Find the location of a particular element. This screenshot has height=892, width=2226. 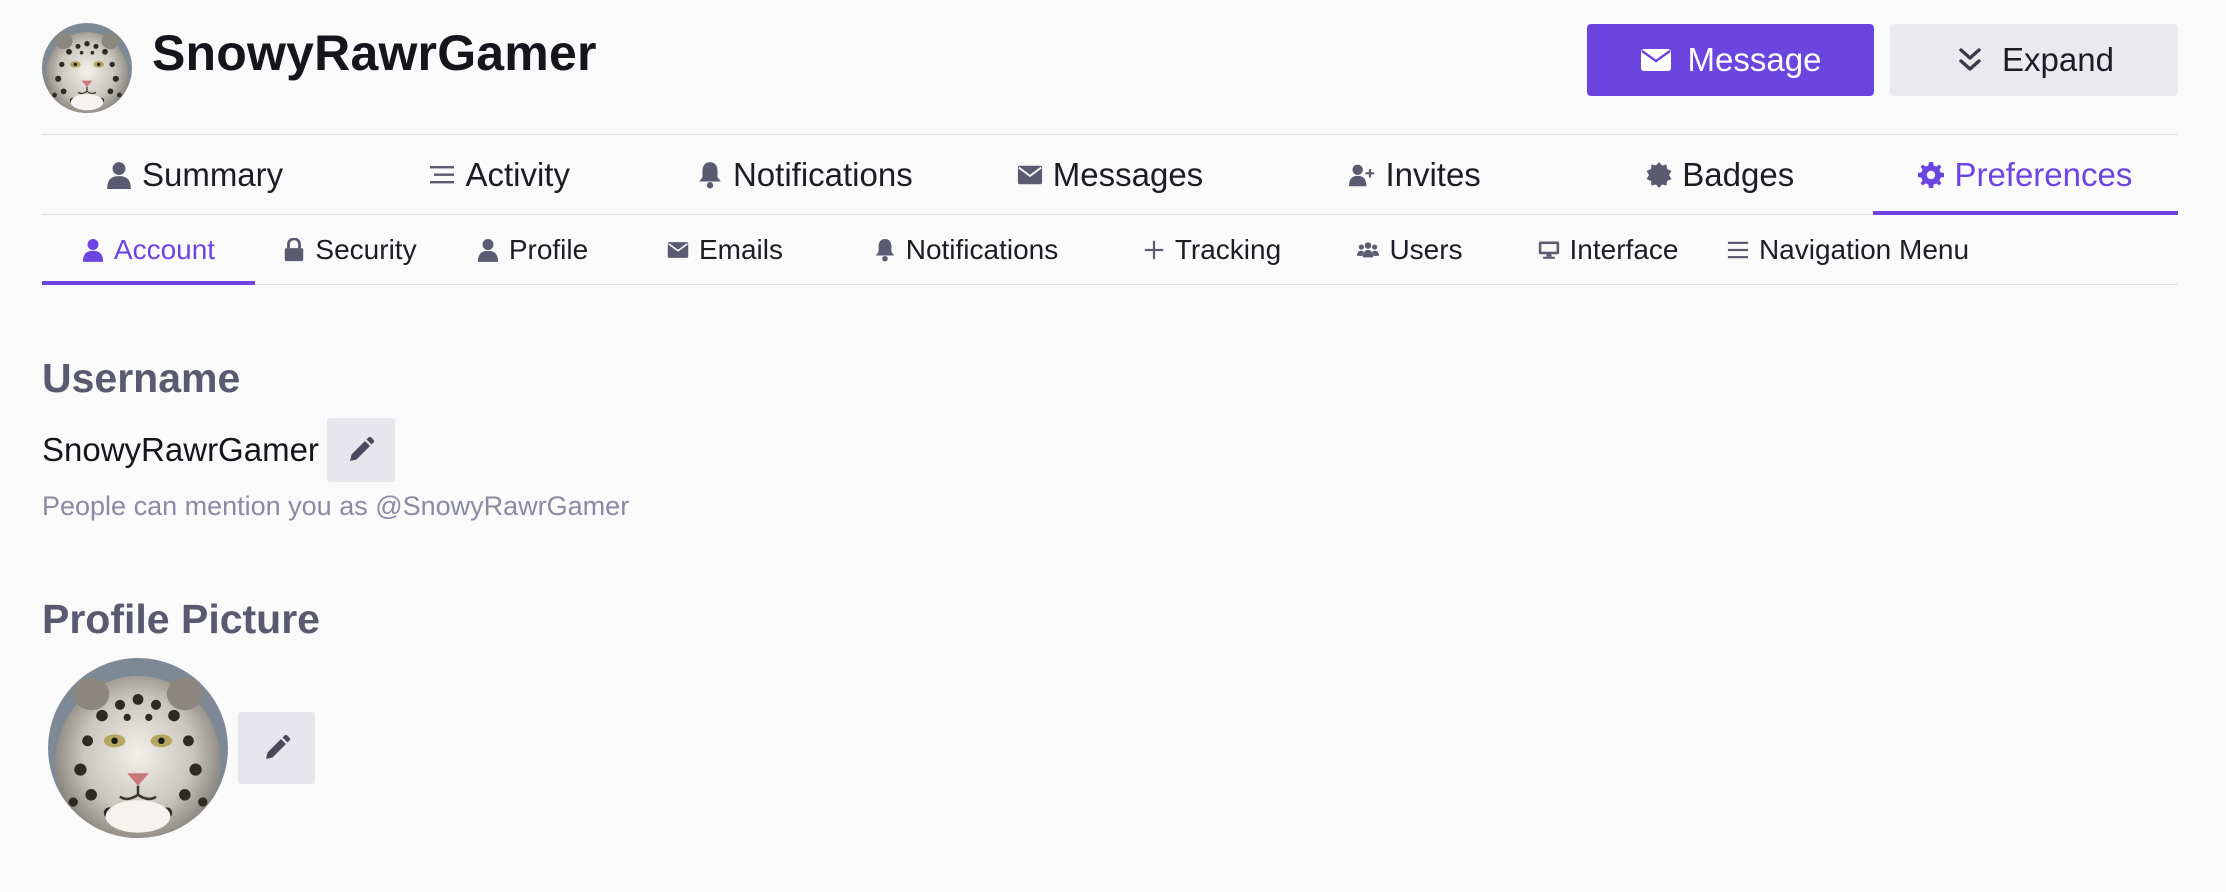

subtab-label: Tracking is located at coordinates (1228, 249).